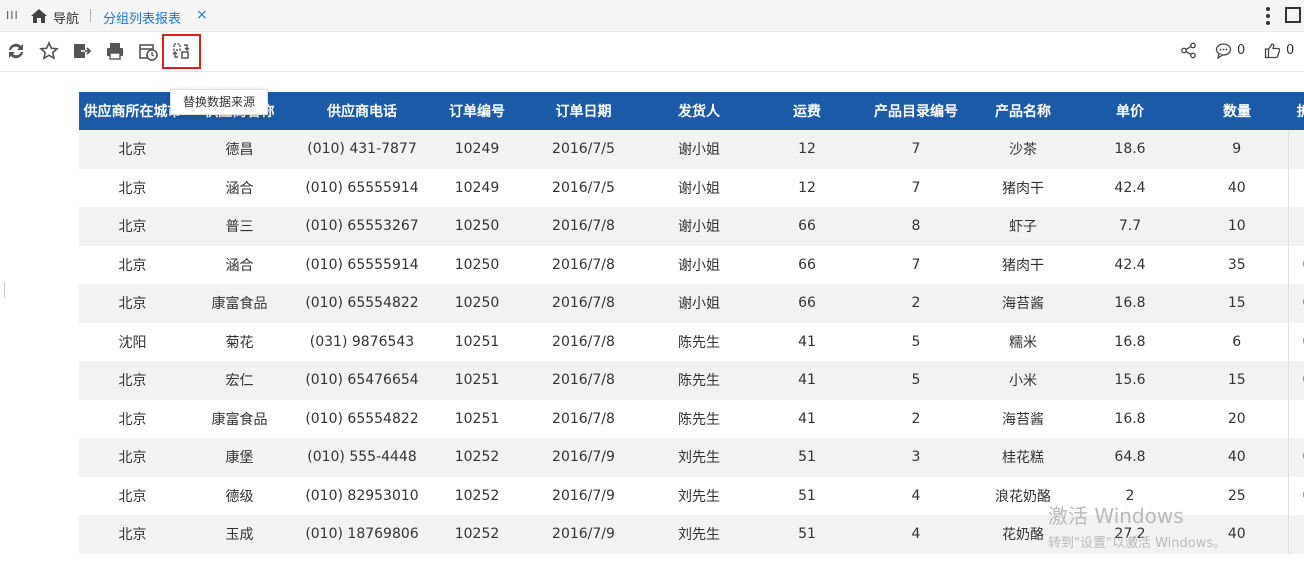 This screenshot has width=1304, height=567. Describe the element at coordinates (699, 111) in the screenshot. I see `col-header-shipper: 发货人` at that location.